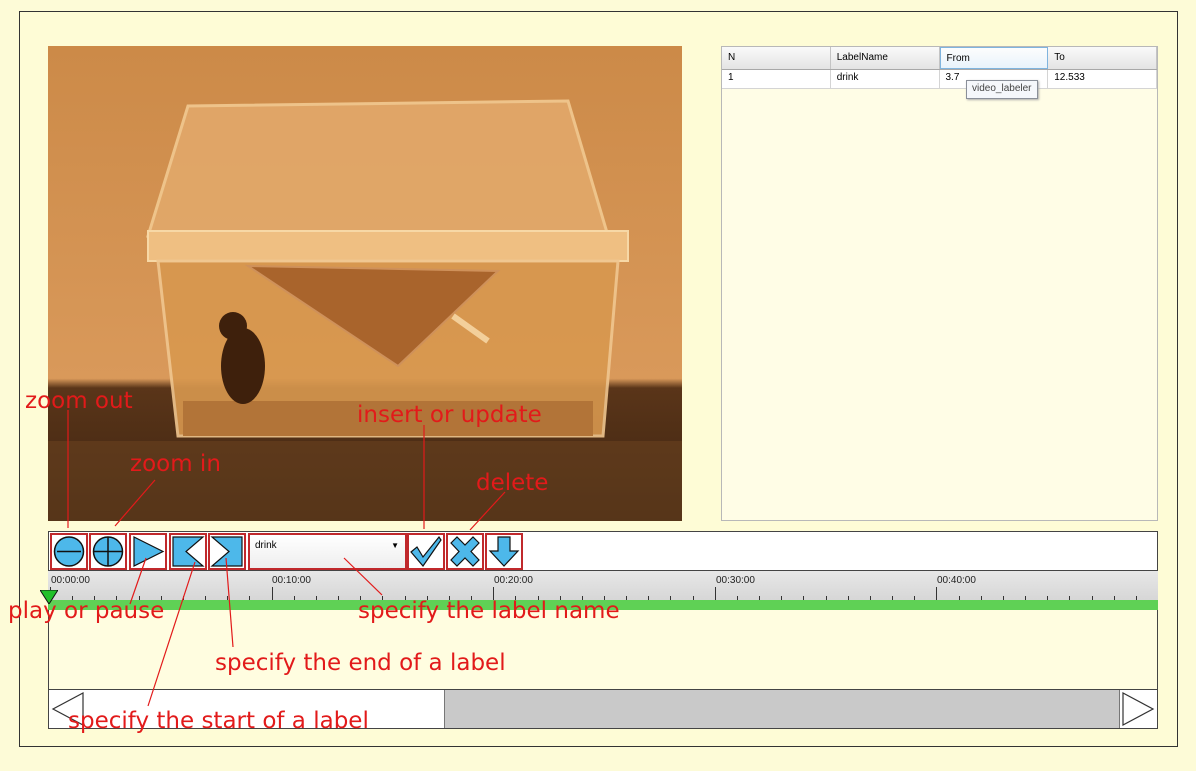 This screenshot has width=1196, height=771. I want to click on ruler-ticks, so click(593, 594).